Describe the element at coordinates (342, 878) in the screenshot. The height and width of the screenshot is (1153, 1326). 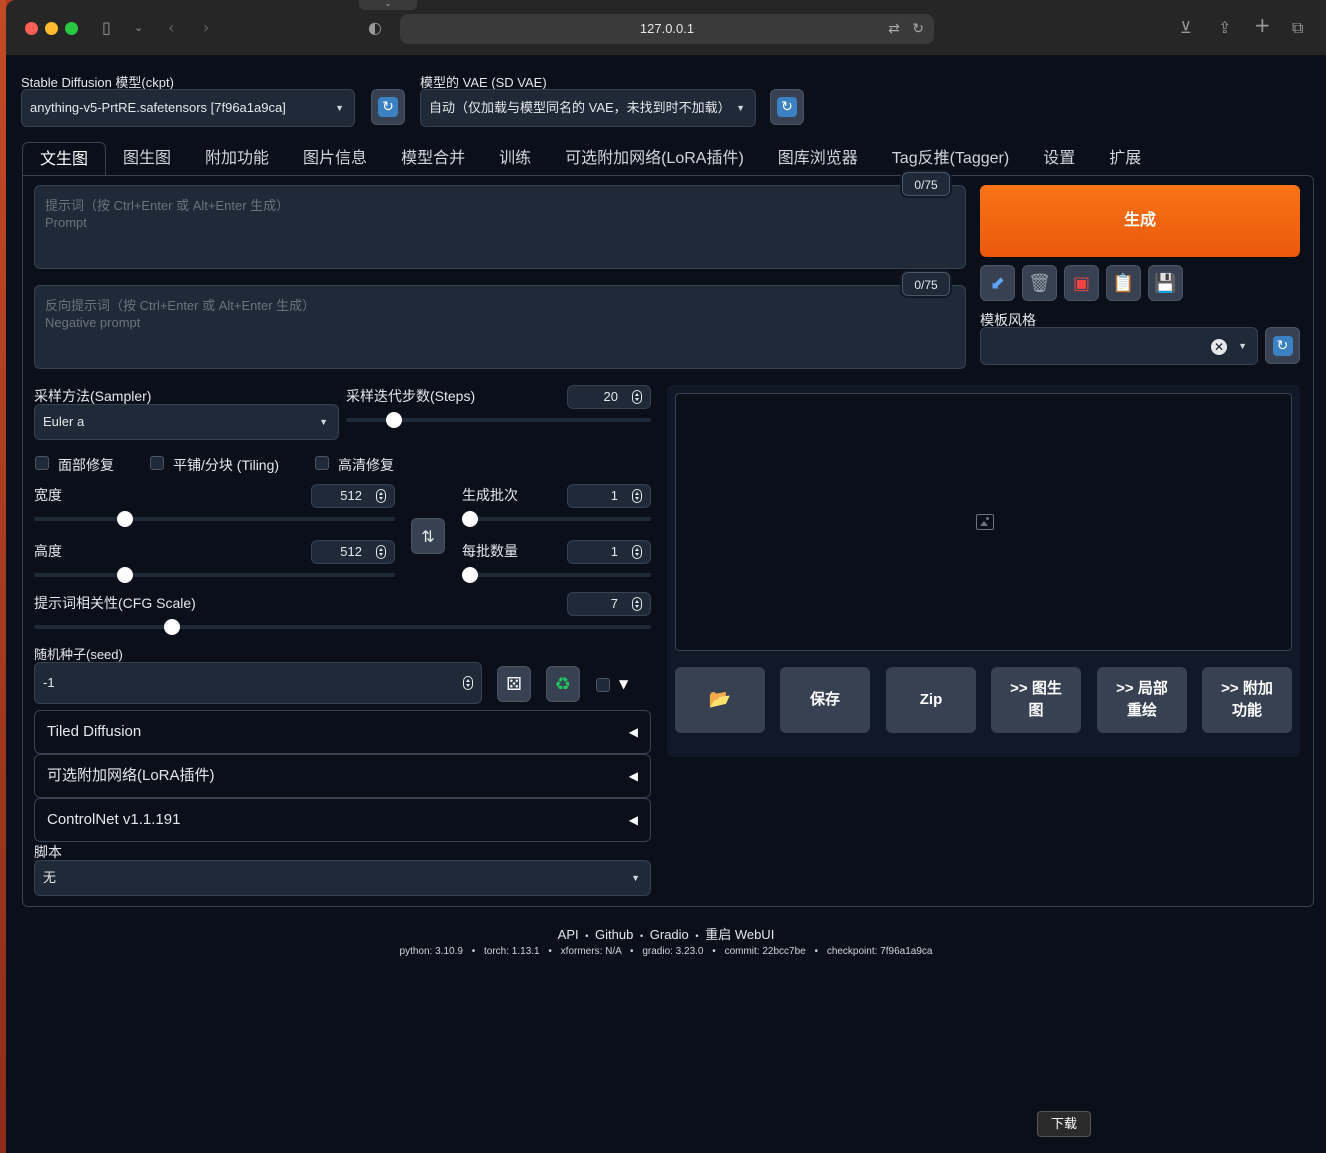
I see `script-dropdown: 无 ▼` at that location.